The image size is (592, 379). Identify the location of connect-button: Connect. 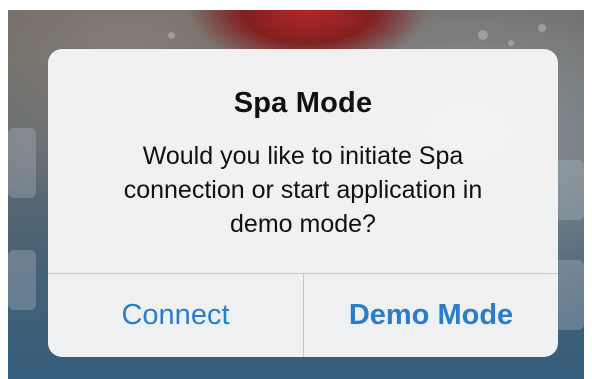
(175, 315).